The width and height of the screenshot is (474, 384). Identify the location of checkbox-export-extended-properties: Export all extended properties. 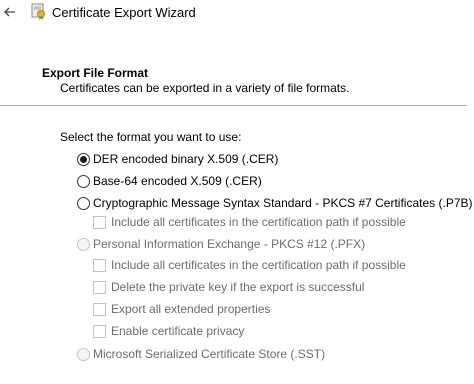
(181, 309).